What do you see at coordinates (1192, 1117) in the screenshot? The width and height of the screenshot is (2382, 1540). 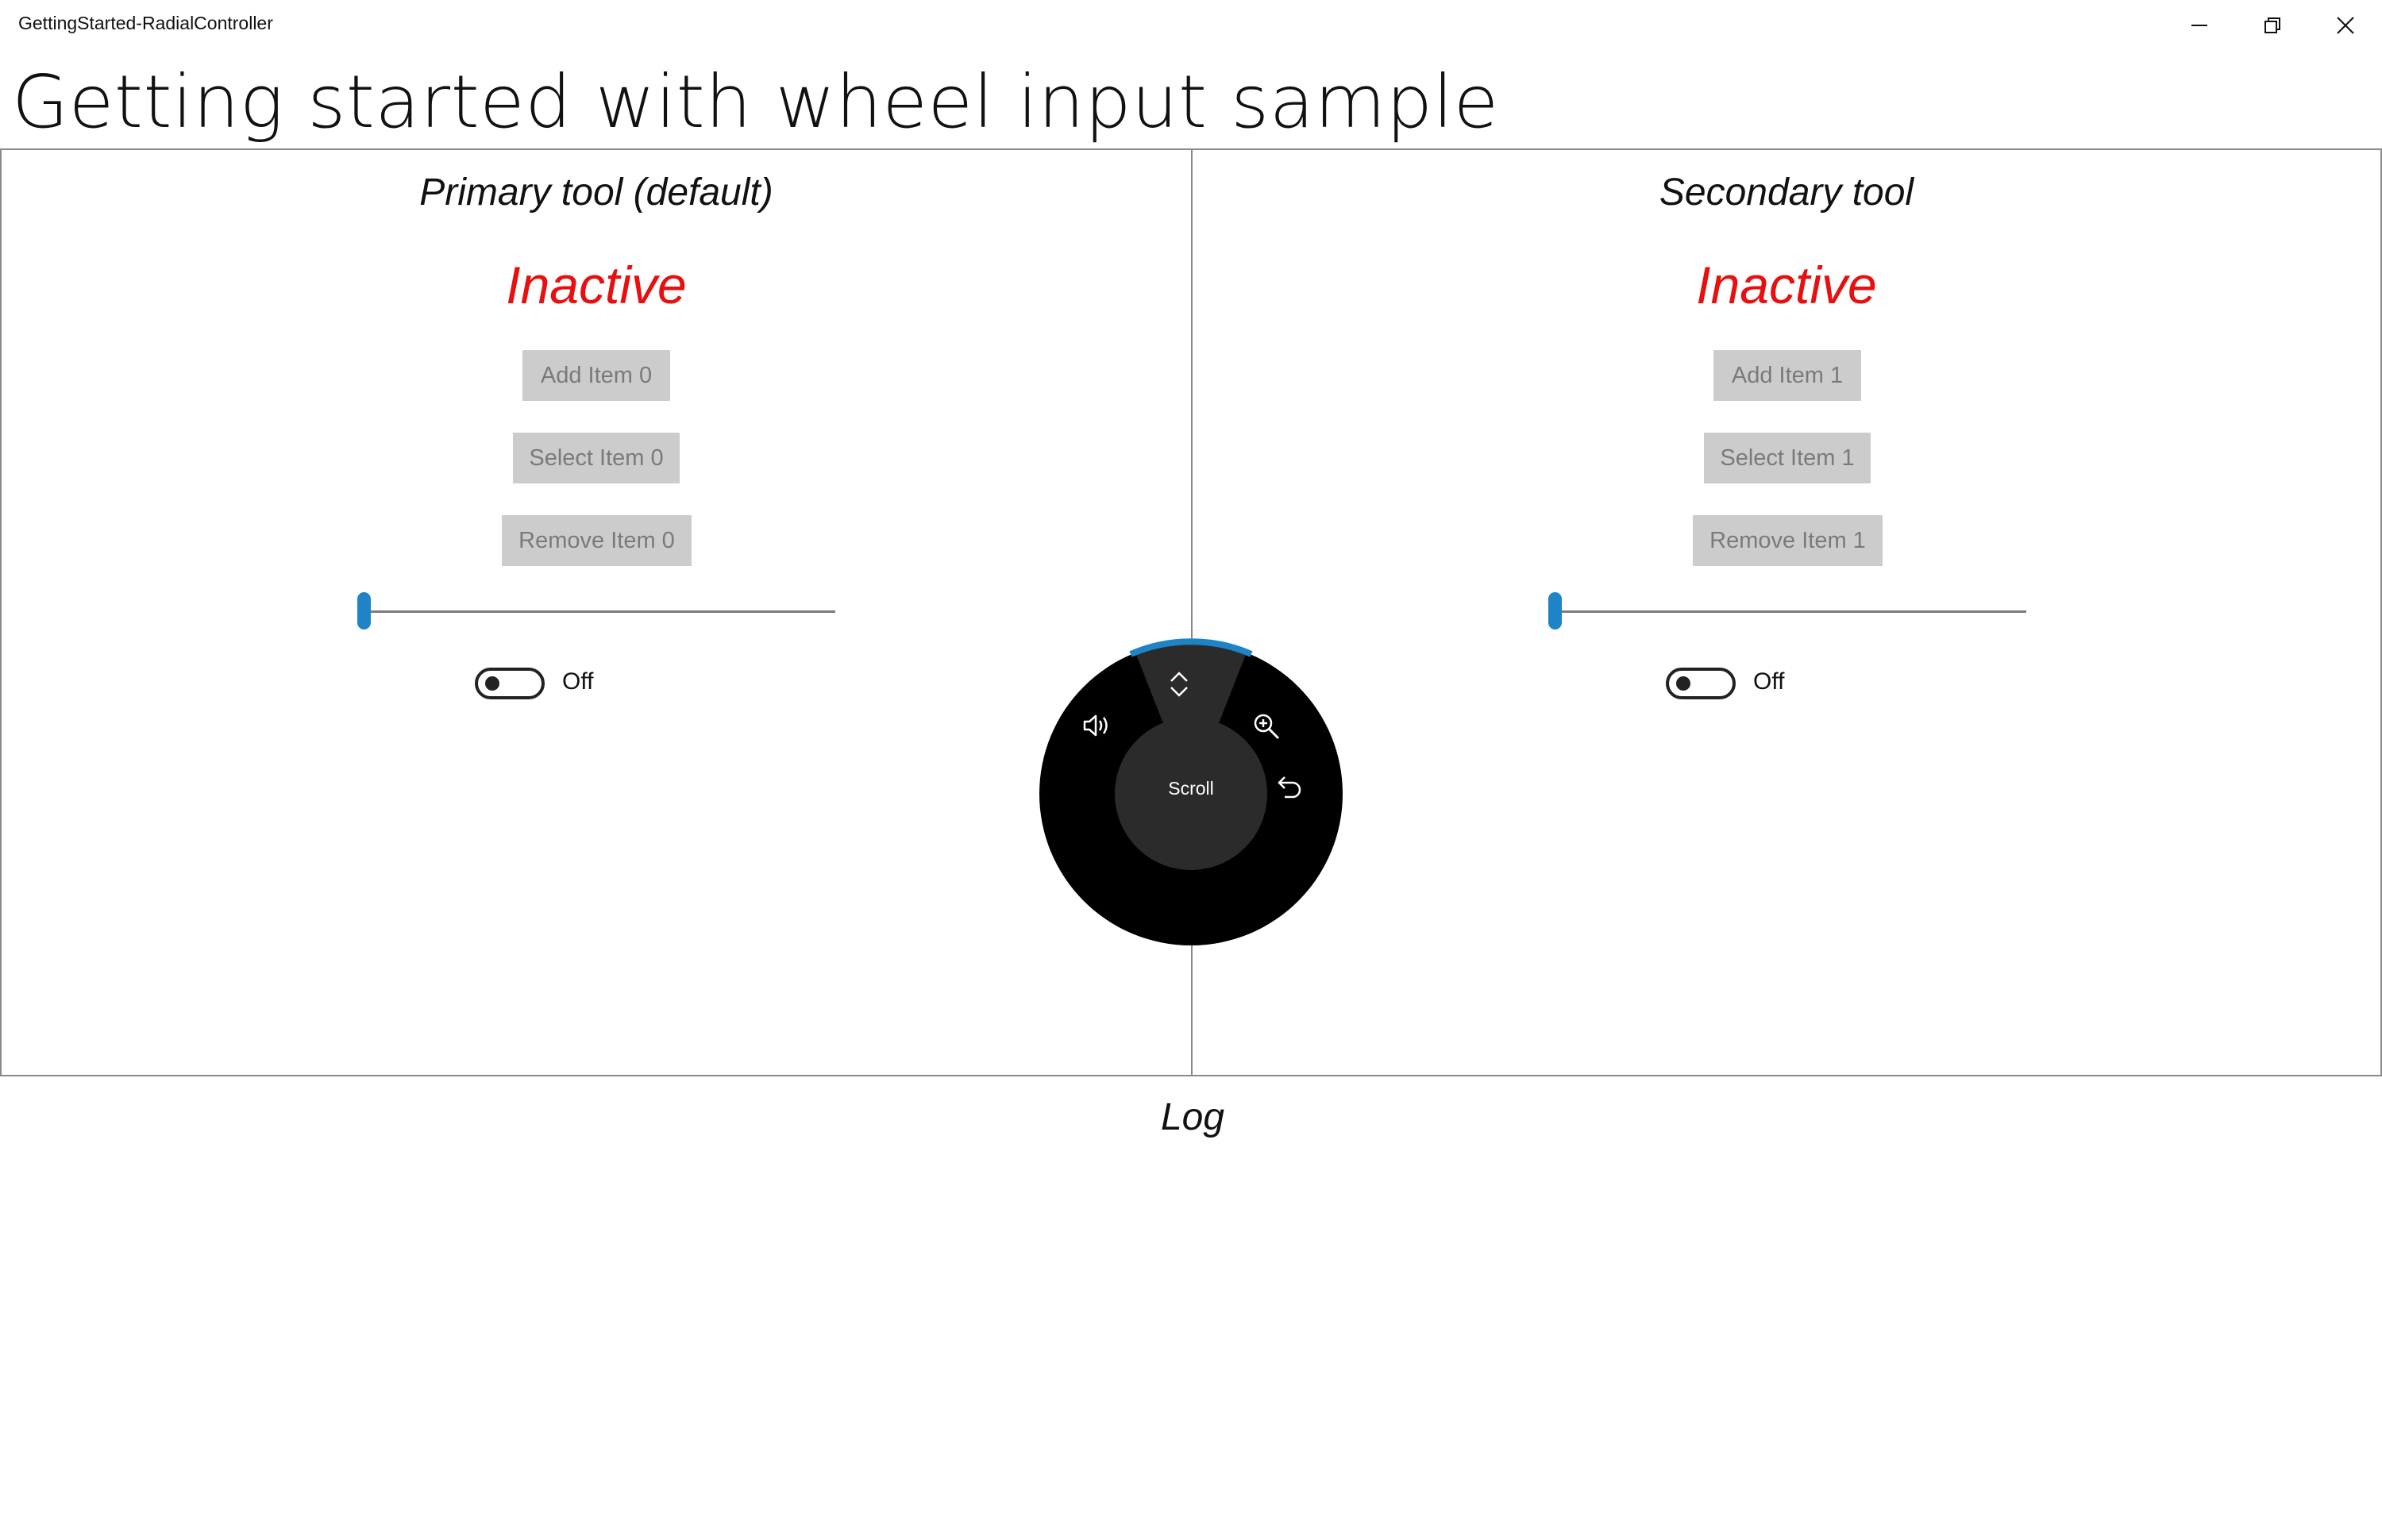 I see `log-title: Log` at bounding box center [1192, 1117].